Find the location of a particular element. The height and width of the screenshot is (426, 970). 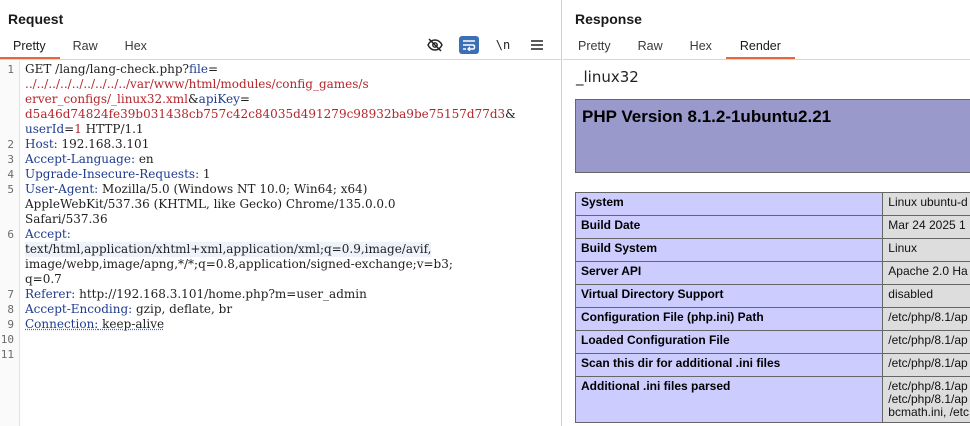

code-line-wrap: erver_configs/_linux32.xml&apiKey= is located at coordinates (137, 99).